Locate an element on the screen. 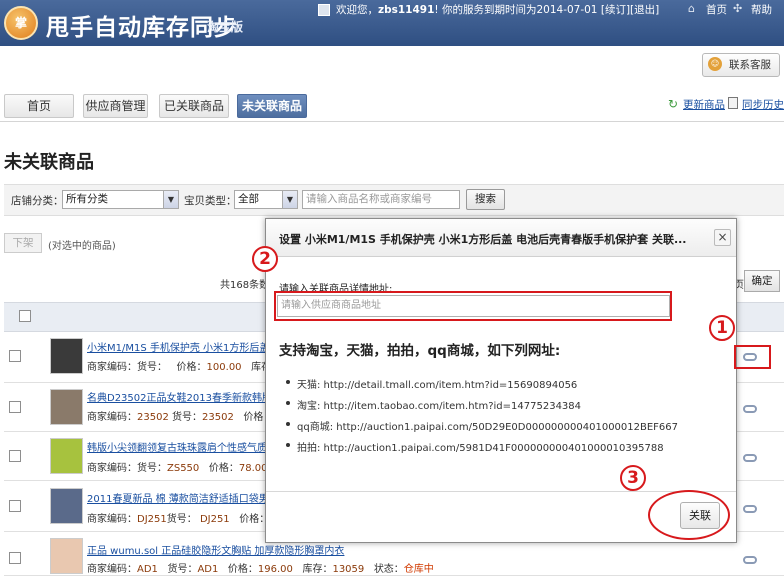 This screenshot has width=784, height=576. refresh-icon: ↻ is located at coordinates (673, 104).